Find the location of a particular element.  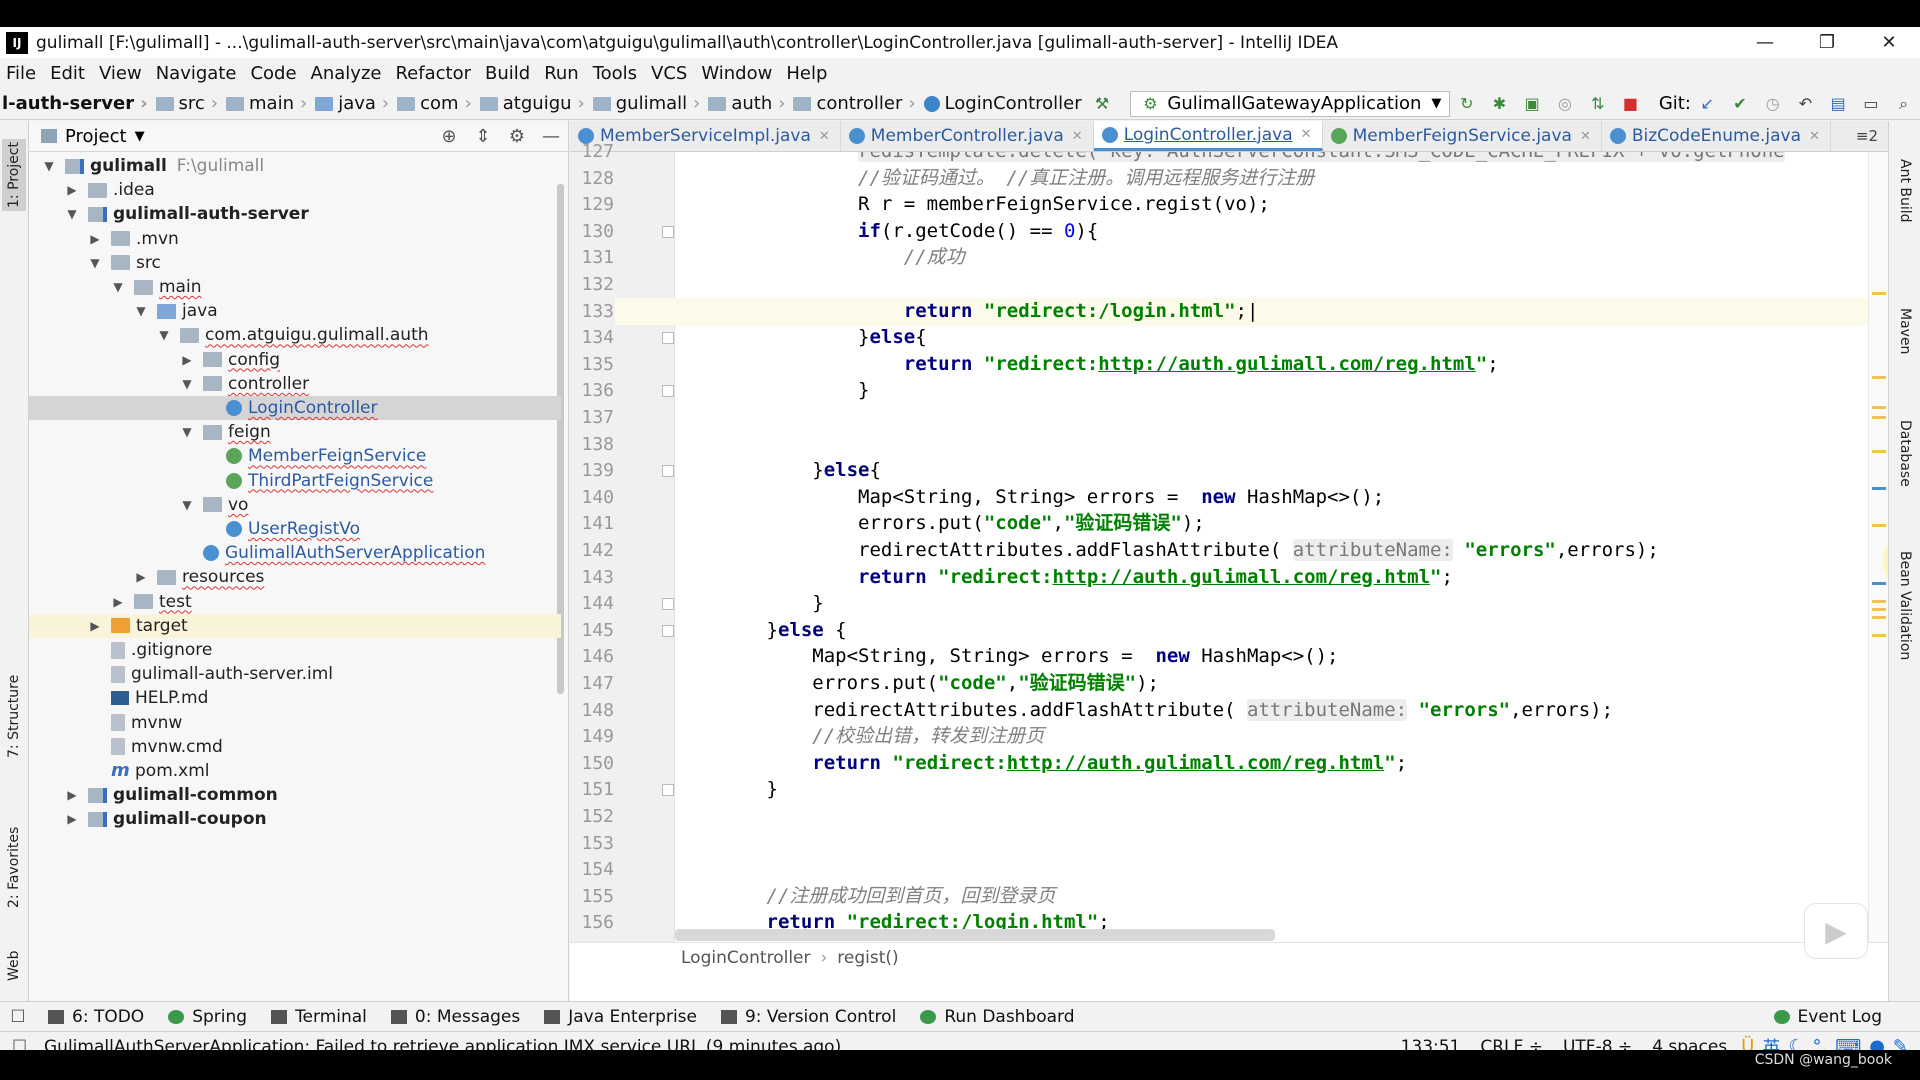

menu-refactor: Refactor is located at coordinates (434, 73).